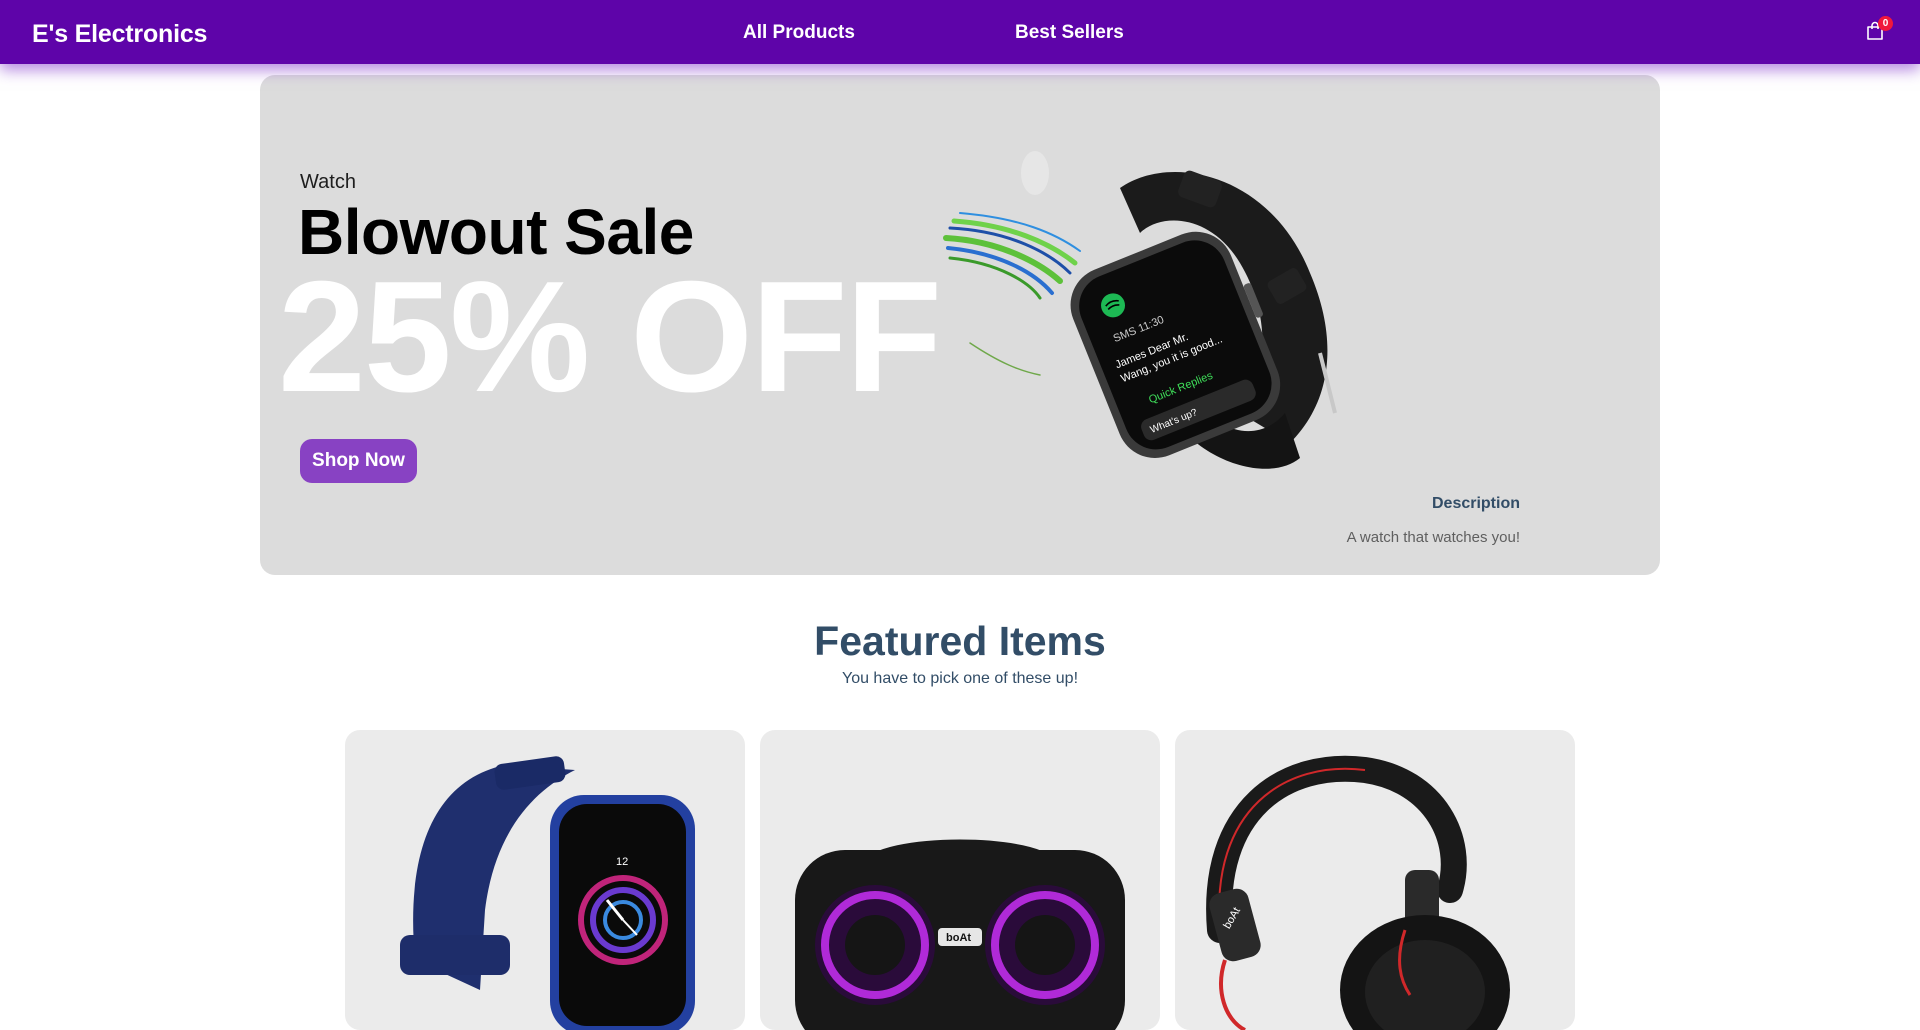 The width and height of the screenshot is (1920, 1030). Describe the element at coordinates (1475, 503) in the screenshot. I see `description-title: Description` at that location.